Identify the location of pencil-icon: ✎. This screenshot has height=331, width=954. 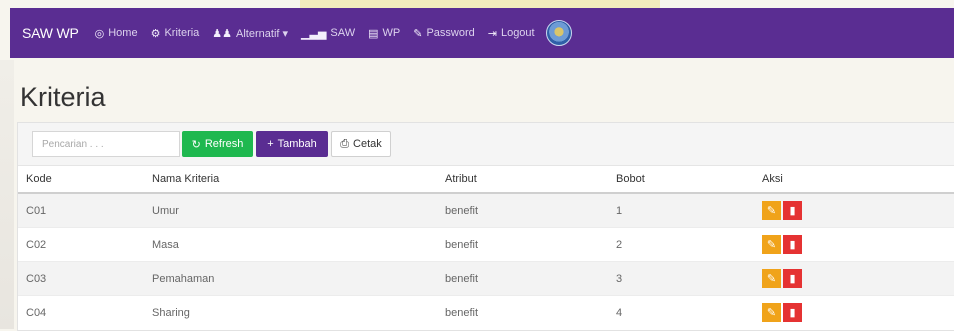
(418, 33).